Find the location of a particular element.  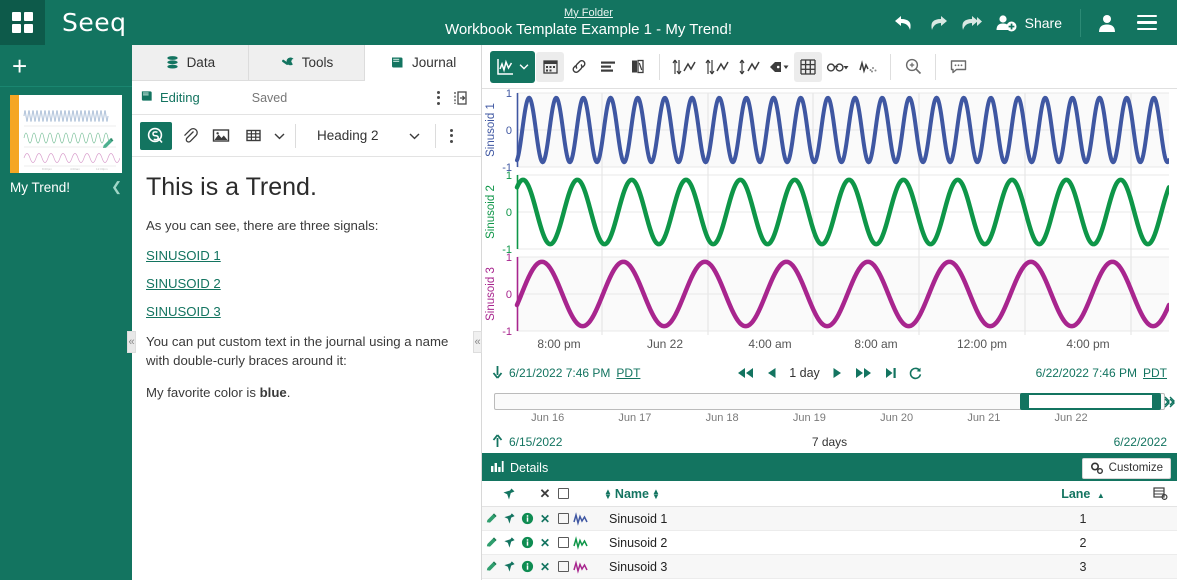

sidebar-collapse-handle: « is located at coordinates (131, 342).